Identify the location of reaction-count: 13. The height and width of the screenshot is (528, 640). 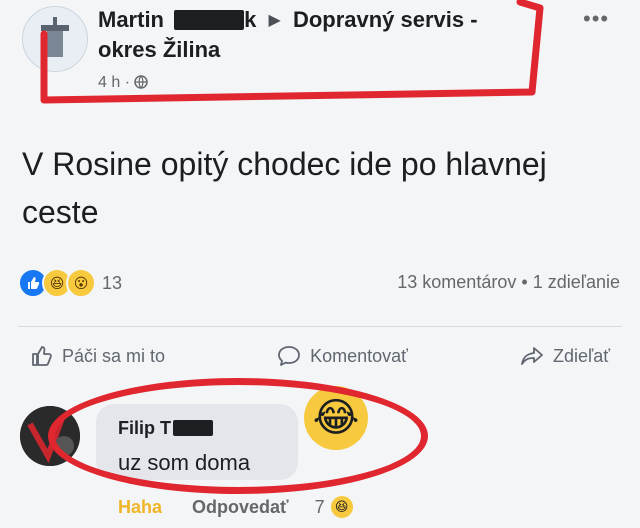
(112, 282).